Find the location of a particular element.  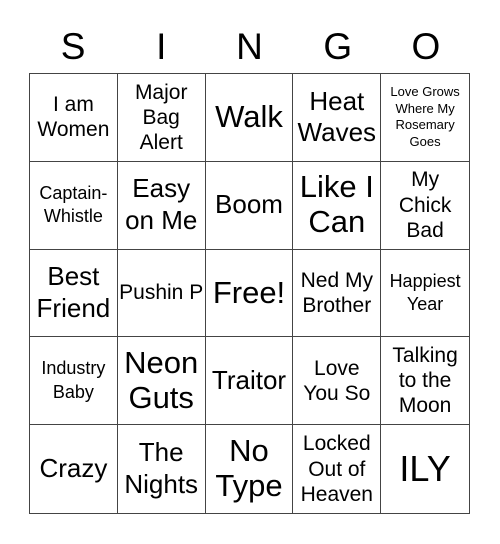

header-letter: G is located at coordinates (338, 46).